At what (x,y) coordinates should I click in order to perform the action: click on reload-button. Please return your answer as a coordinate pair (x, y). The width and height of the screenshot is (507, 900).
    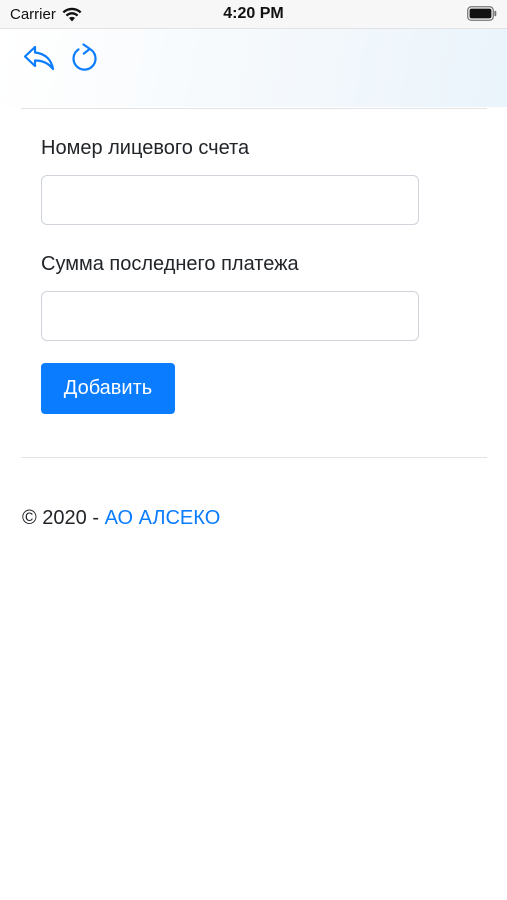
    Looking at the image, I should click on (85, 58).